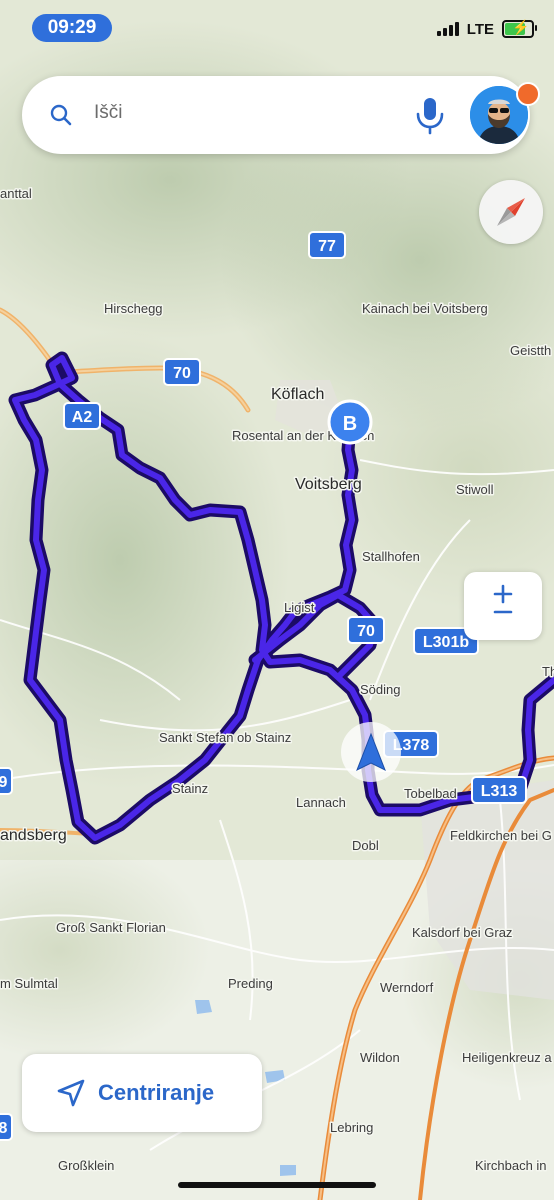  Describe the element at coordinates (351, 1127) in the screenshot. I see `place-label: Lebring` at that location.